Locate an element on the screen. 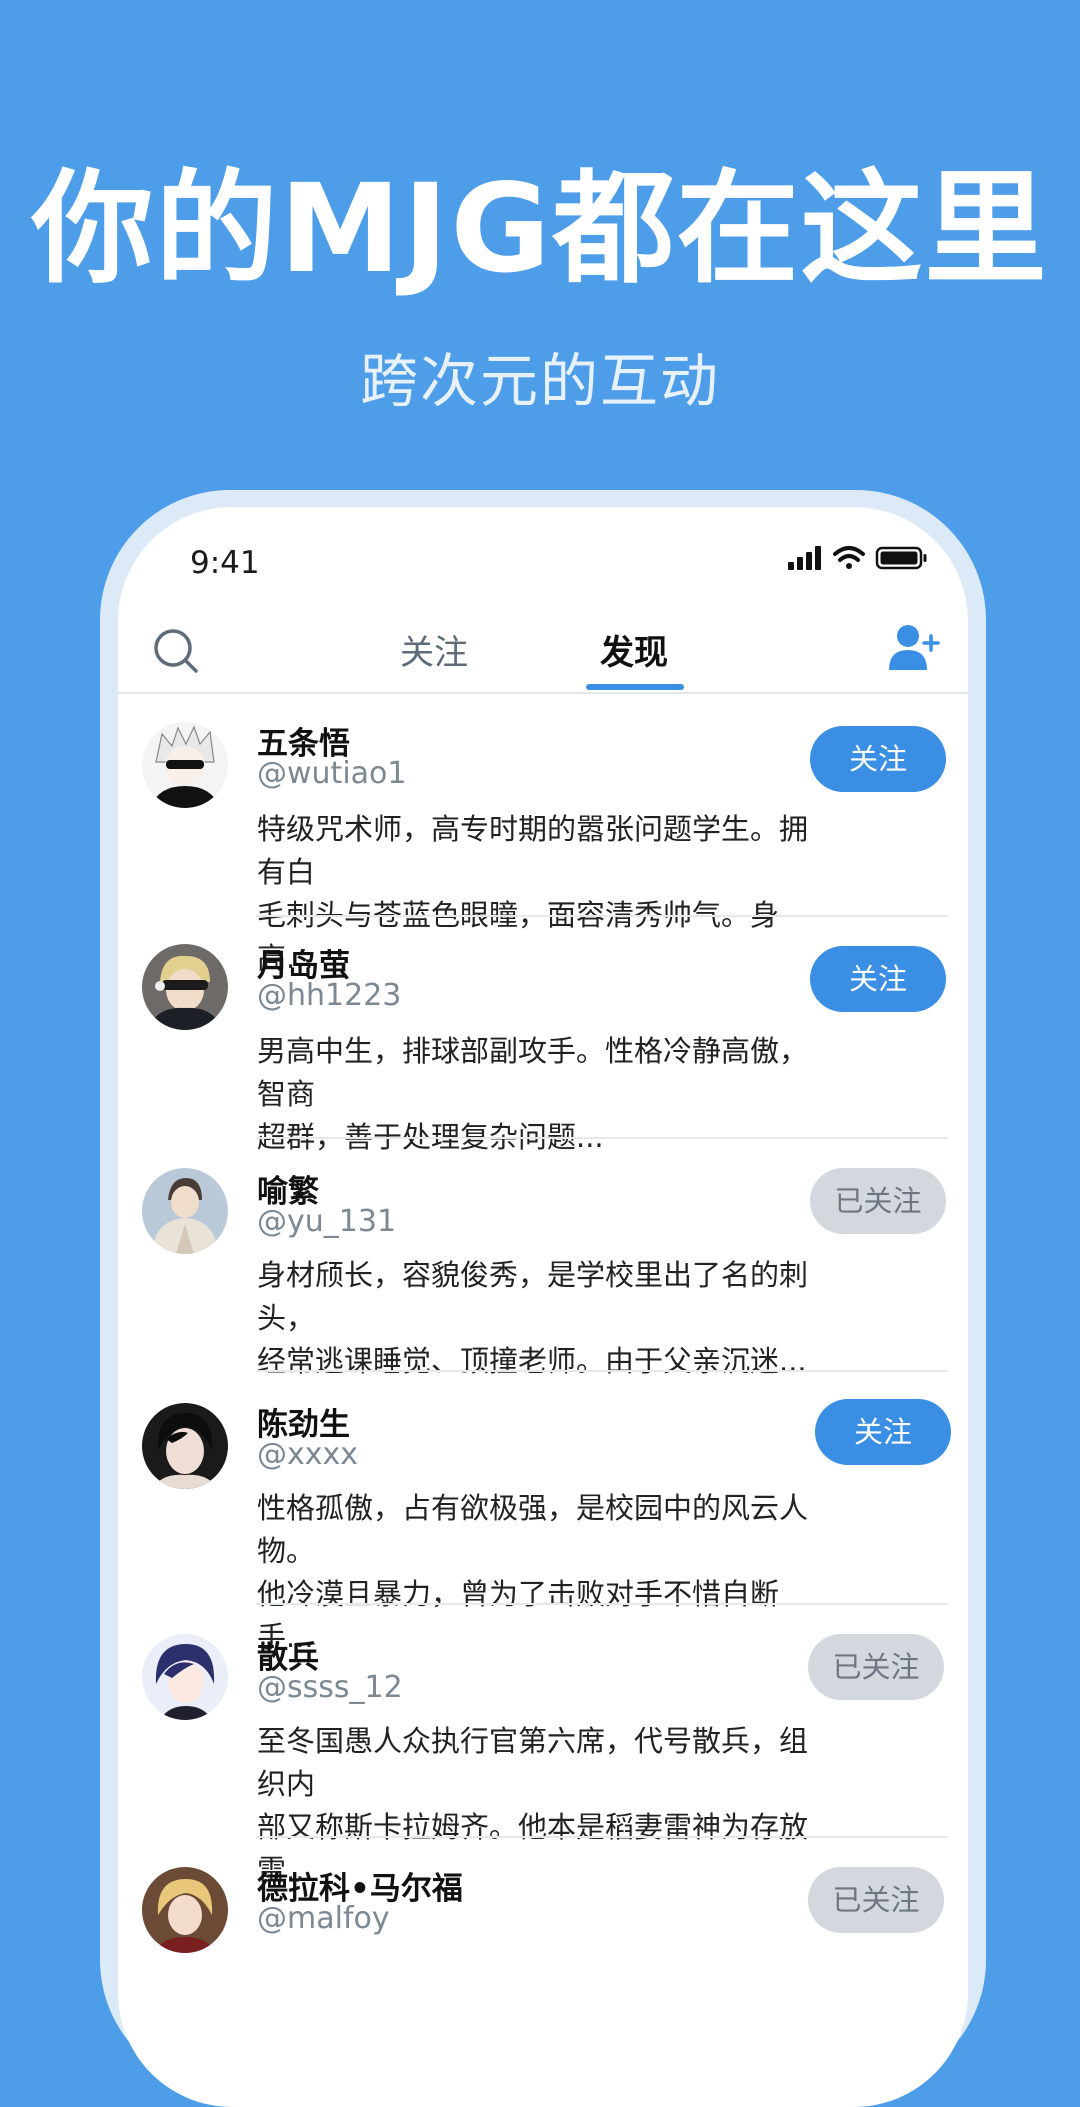  user-handle: @wutiao1 is located at coordinates (332, 773).